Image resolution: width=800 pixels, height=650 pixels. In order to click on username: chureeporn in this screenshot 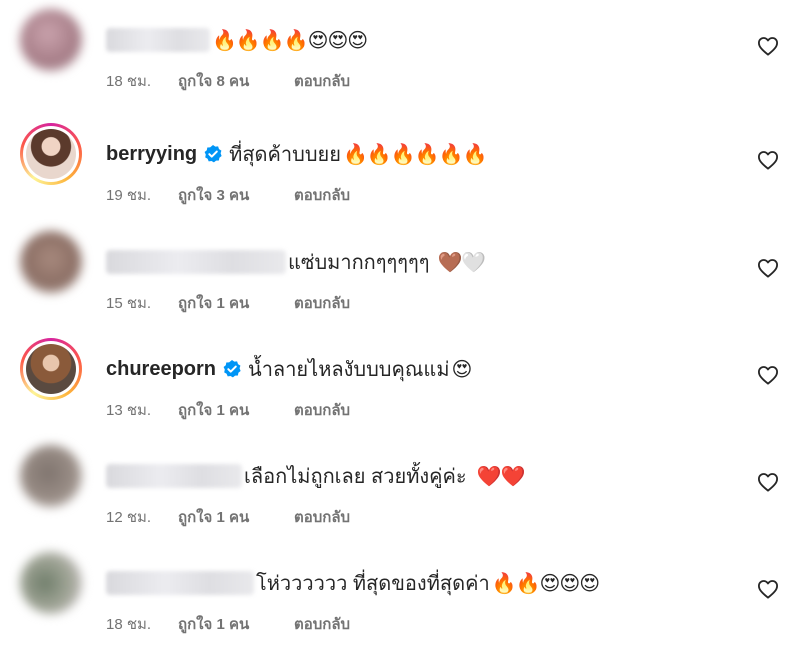, I will do `click(161, 369)`.